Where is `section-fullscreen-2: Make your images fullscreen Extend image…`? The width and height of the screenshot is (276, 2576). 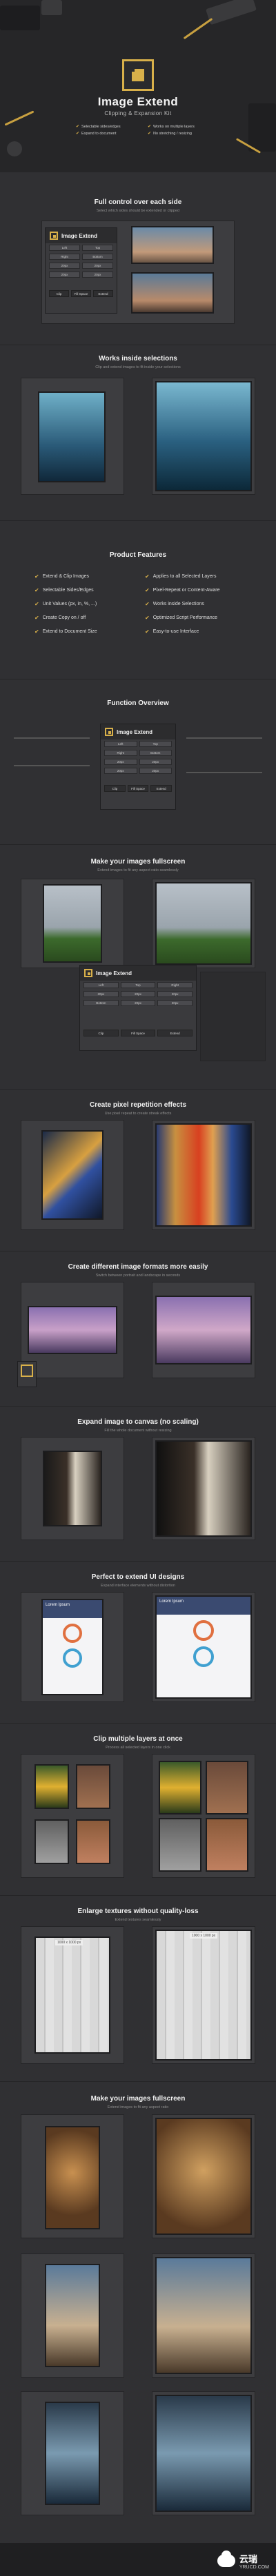 section-fullscreen-2: Make your images fullscreen Extend image… is located at coordinates (138, 2102).